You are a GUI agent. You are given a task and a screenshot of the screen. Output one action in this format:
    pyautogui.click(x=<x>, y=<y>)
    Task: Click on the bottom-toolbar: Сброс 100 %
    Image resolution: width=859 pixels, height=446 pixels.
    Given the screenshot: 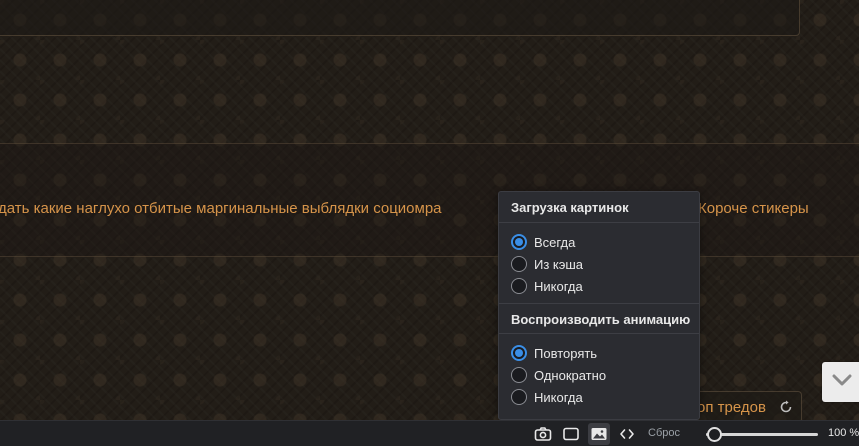 What is the action you would take?
    pyautogui.click(x=429, y=433)
    